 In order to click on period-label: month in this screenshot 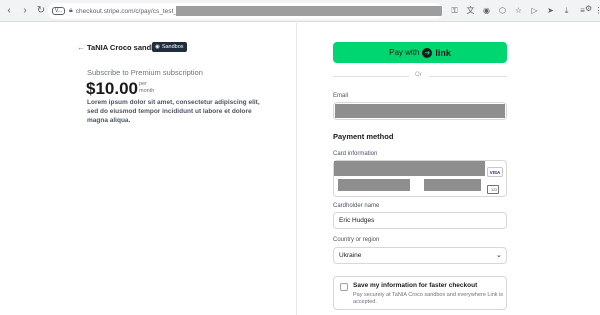, I will do `click(147, 91)`.